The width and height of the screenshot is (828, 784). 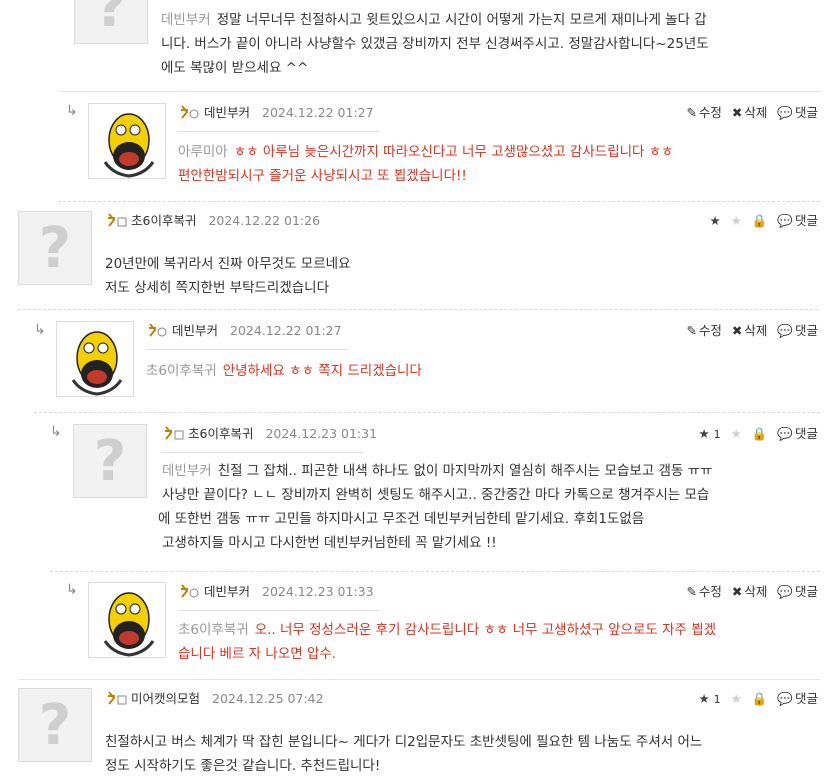 I want to click on comment-text: 초6이후복귀 안녕하세요 ㅎㅎ 쪽지 드리겠습니다, so click(x=284, y=371).